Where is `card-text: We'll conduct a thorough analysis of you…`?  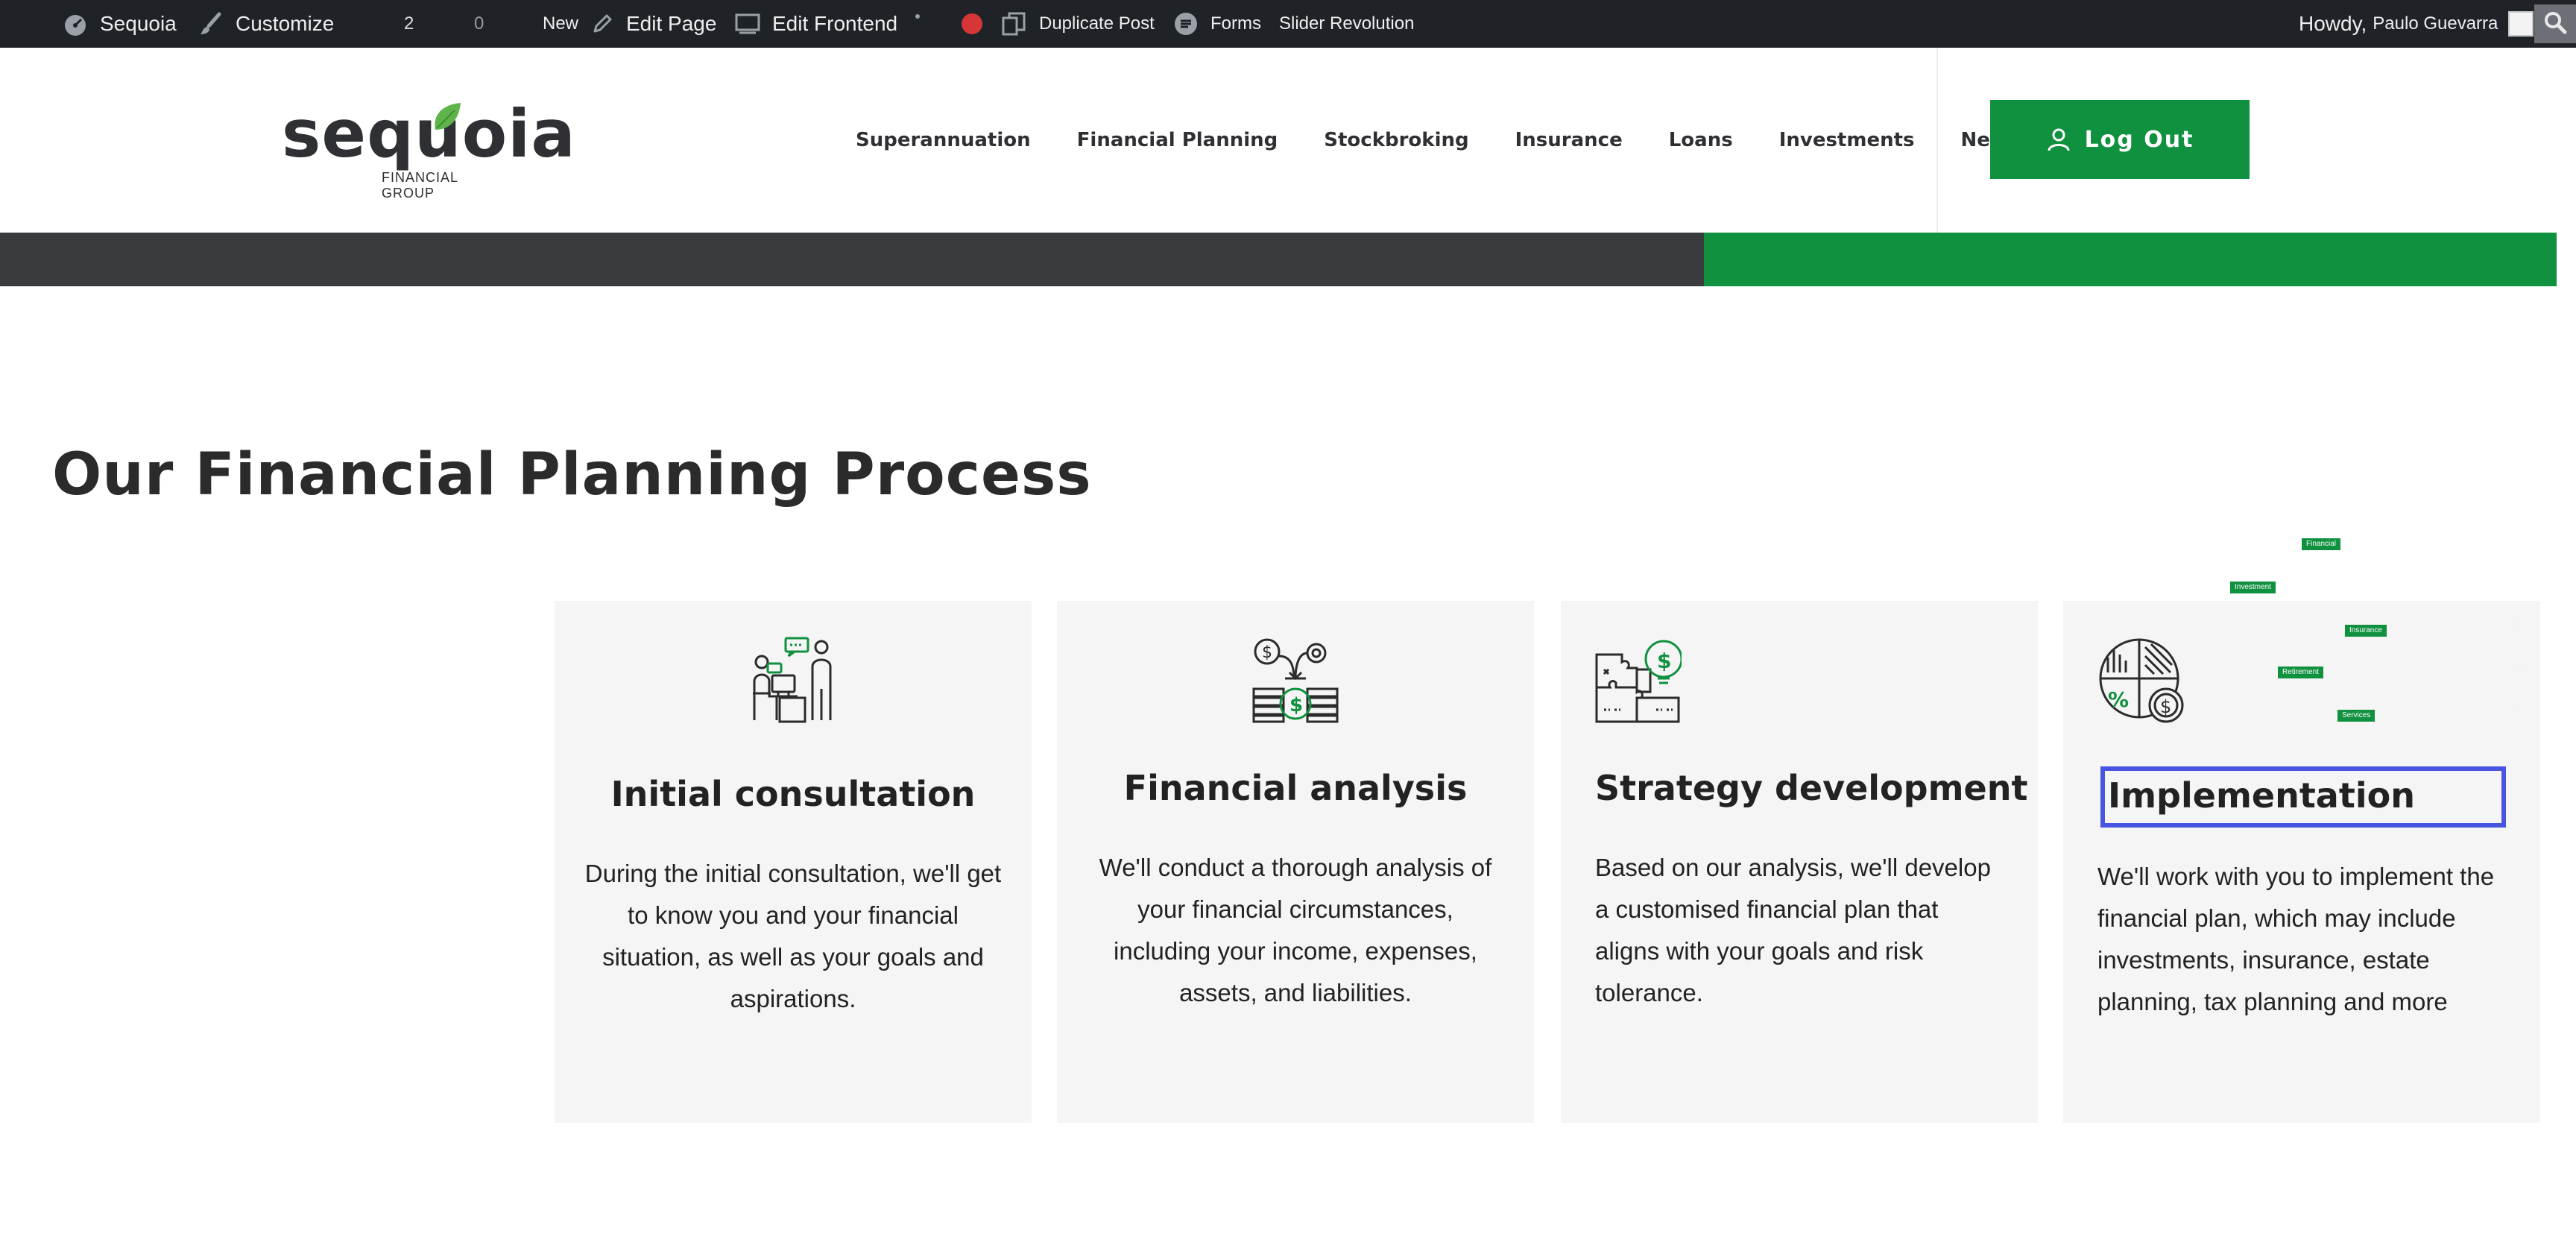
card-text: We'll conduct a thorough analysis of you… is located at coordinates (1295, 930).